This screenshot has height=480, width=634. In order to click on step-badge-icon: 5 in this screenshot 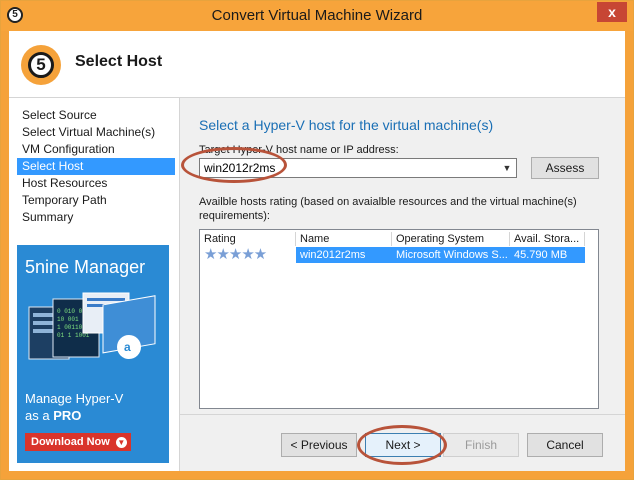, I will do `click(41, 65)`.